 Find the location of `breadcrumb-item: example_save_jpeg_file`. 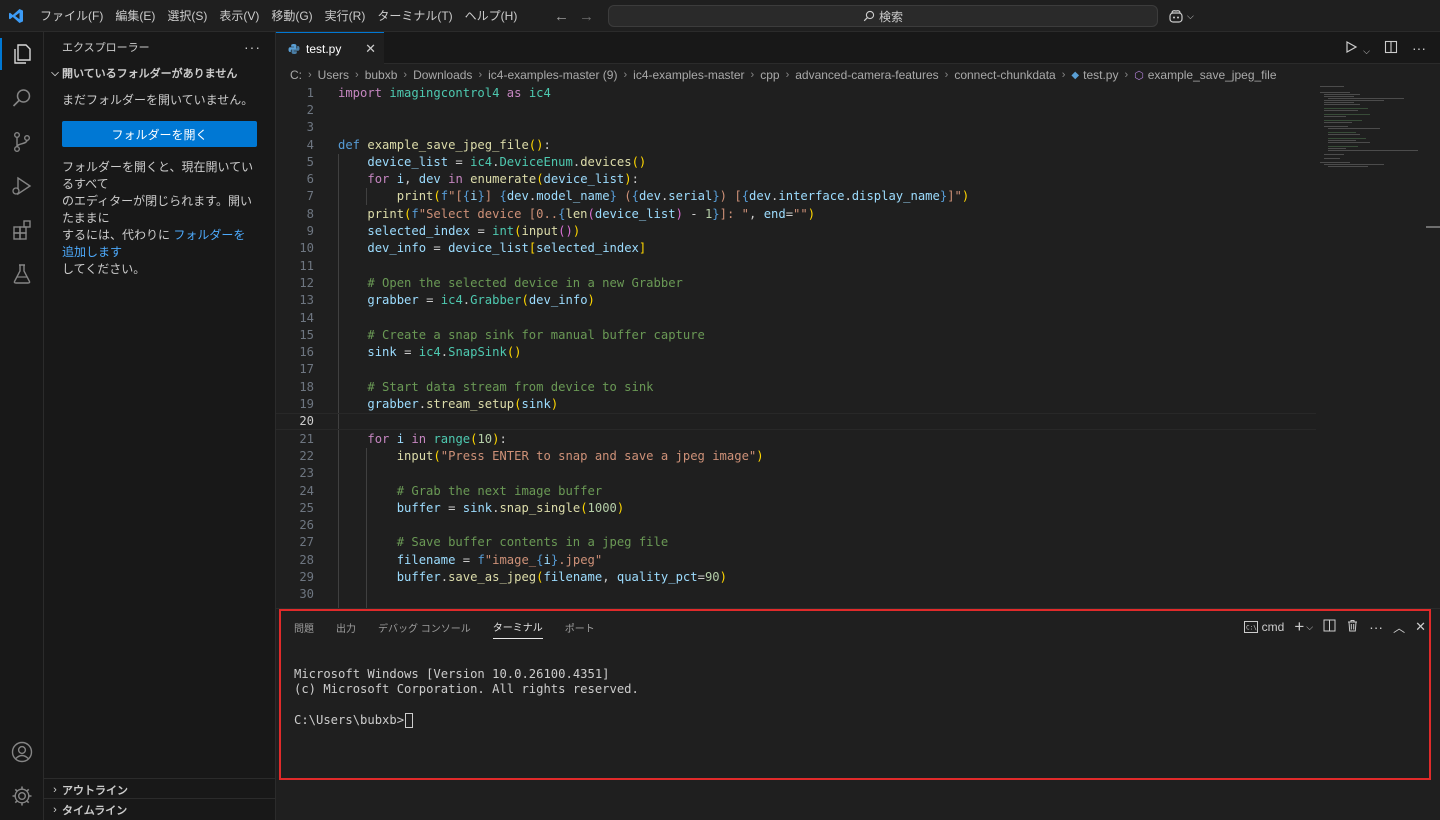

breadcrumb-item: example_save_jpeg_file is located at coordinates (1212, 75).